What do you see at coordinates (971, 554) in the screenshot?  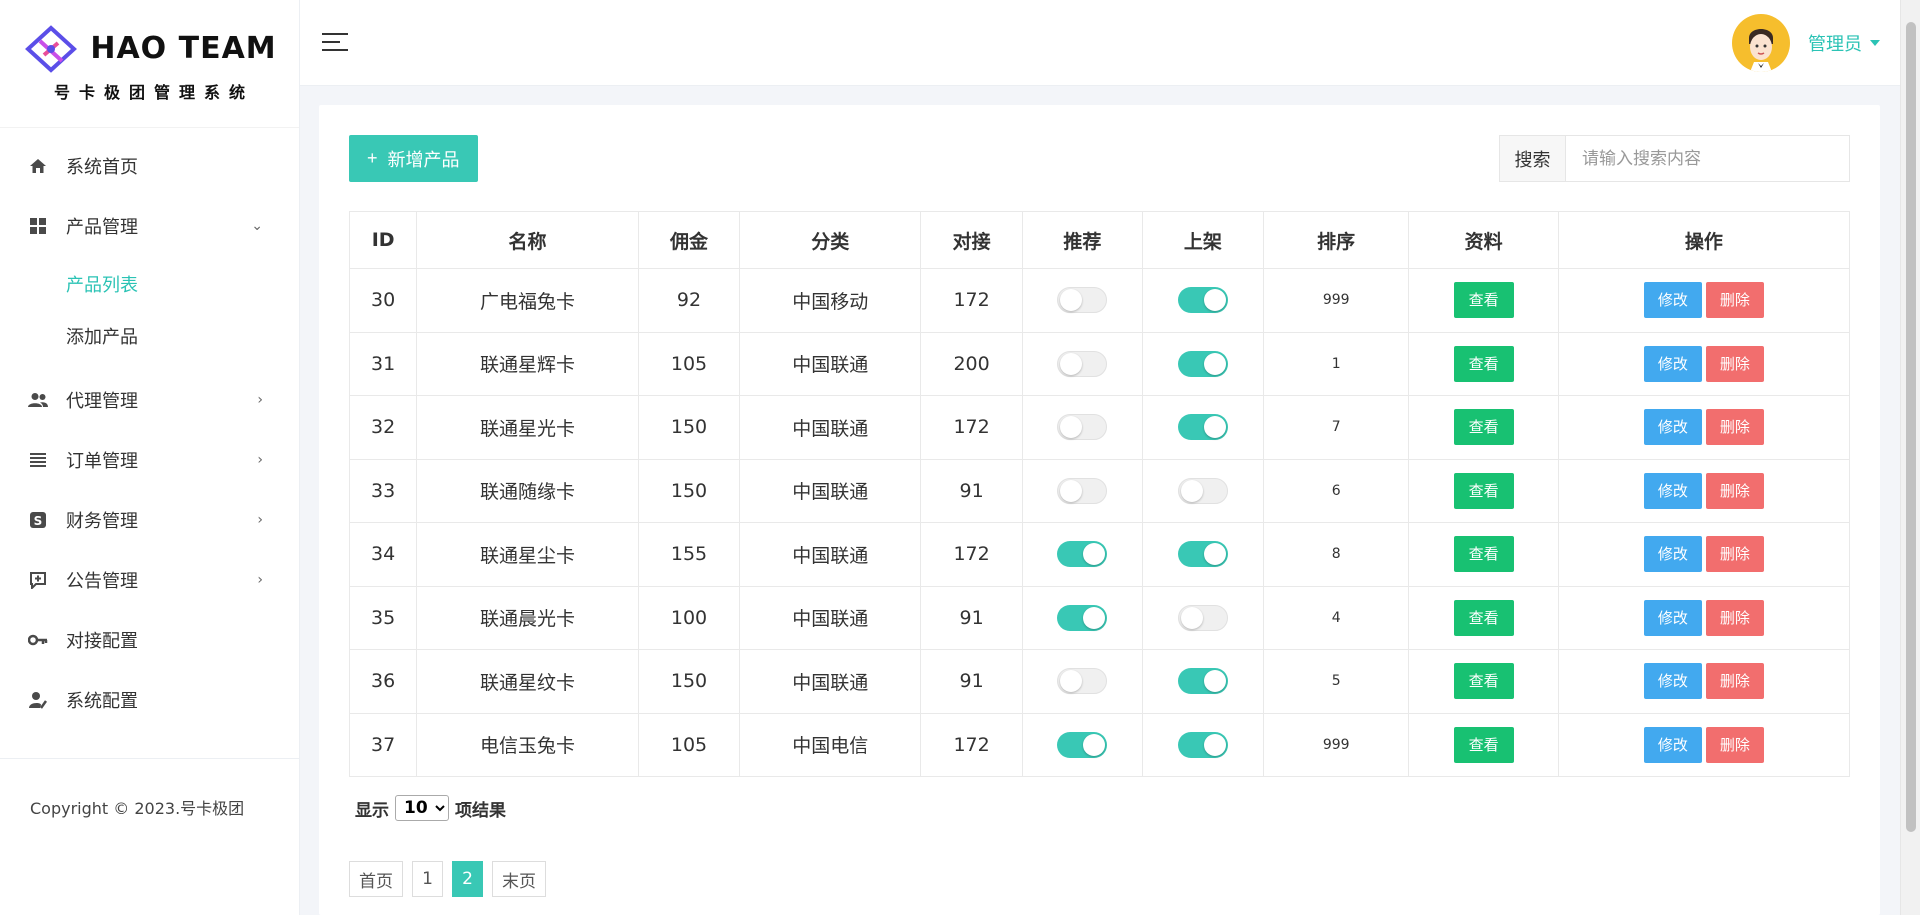 I see `cell-dock: 172` at bounding box center [971, 554].